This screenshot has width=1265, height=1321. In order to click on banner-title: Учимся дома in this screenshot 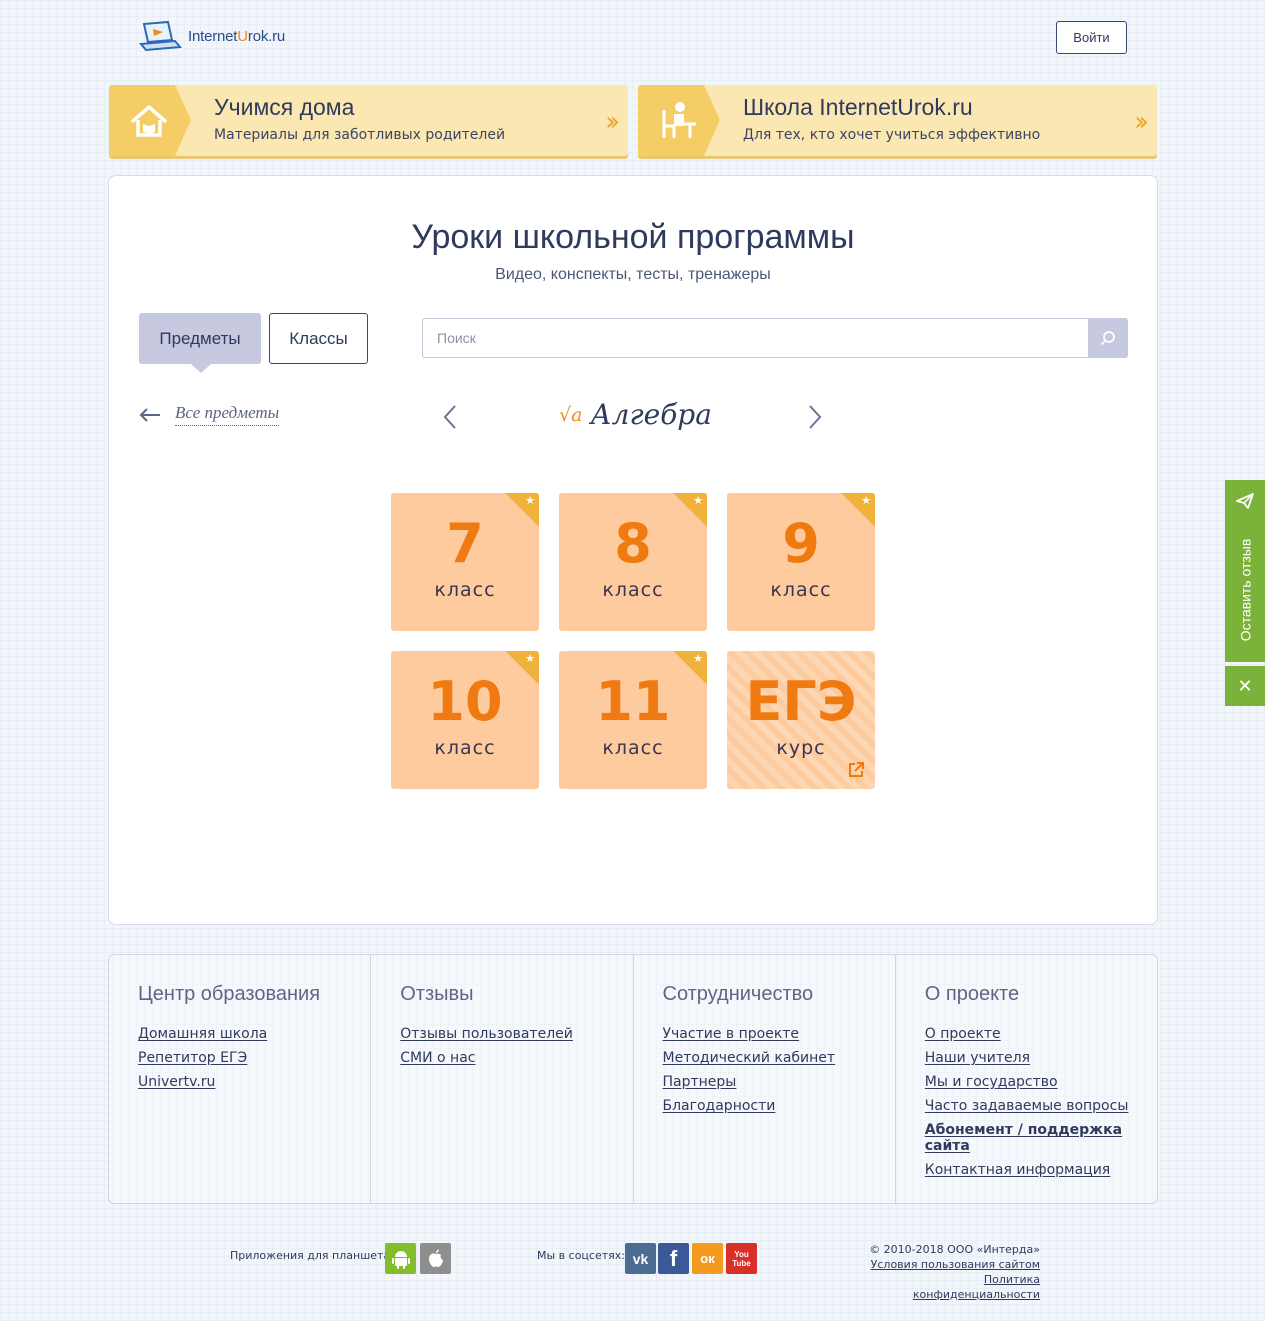, I will do `click(284, 107)`.